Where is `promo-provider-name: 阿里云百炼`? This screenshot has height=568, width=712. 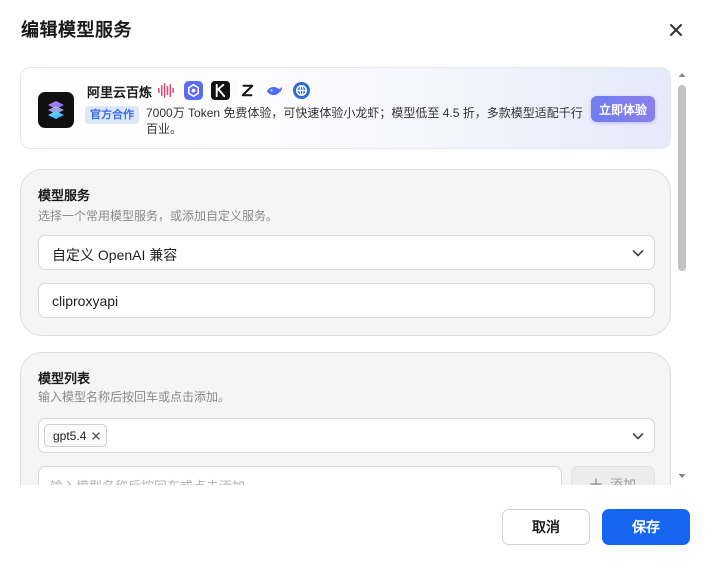 promo-provider-name: 阿里云百炼 is located at coordinates (120, 92).